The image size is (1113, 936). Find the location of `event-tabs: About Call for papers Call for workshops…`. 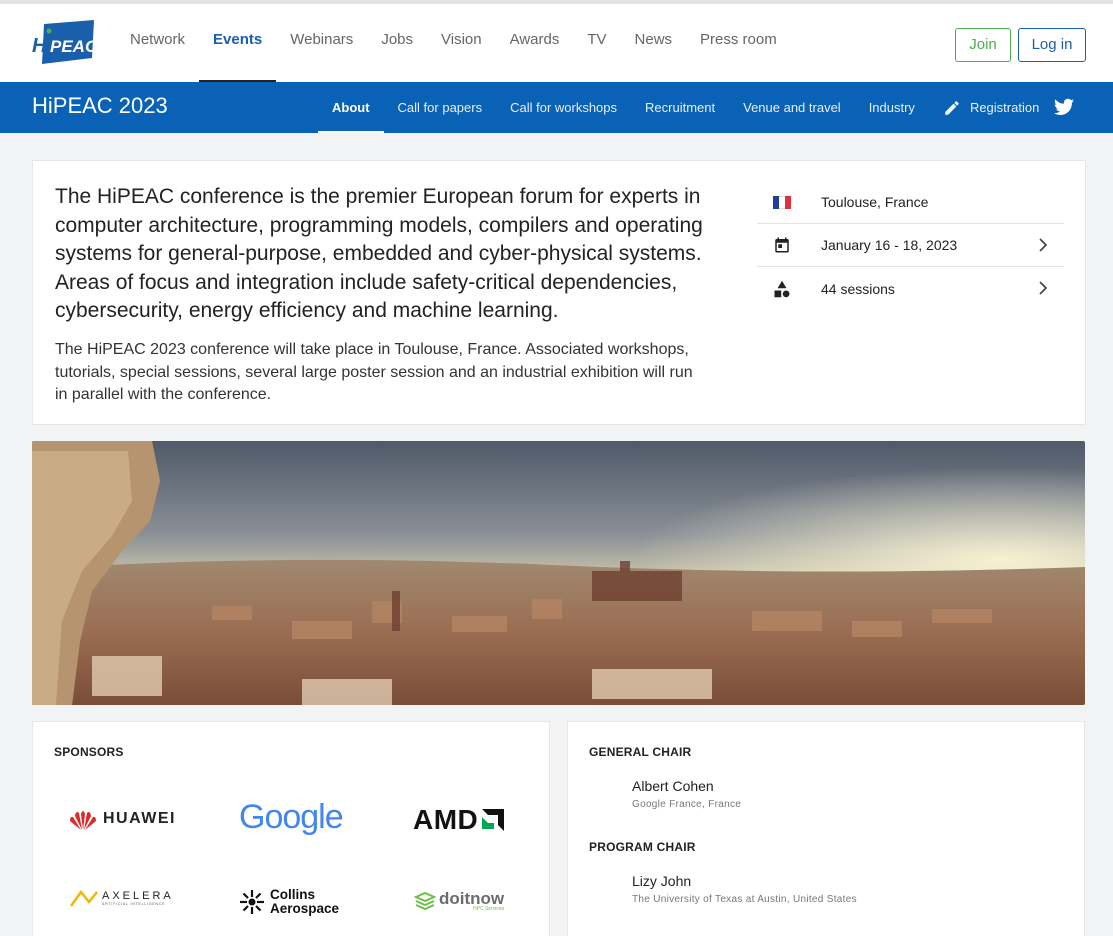

event-tabs: About Call for papers Call for workshops… is located at coordinates (685, 107).